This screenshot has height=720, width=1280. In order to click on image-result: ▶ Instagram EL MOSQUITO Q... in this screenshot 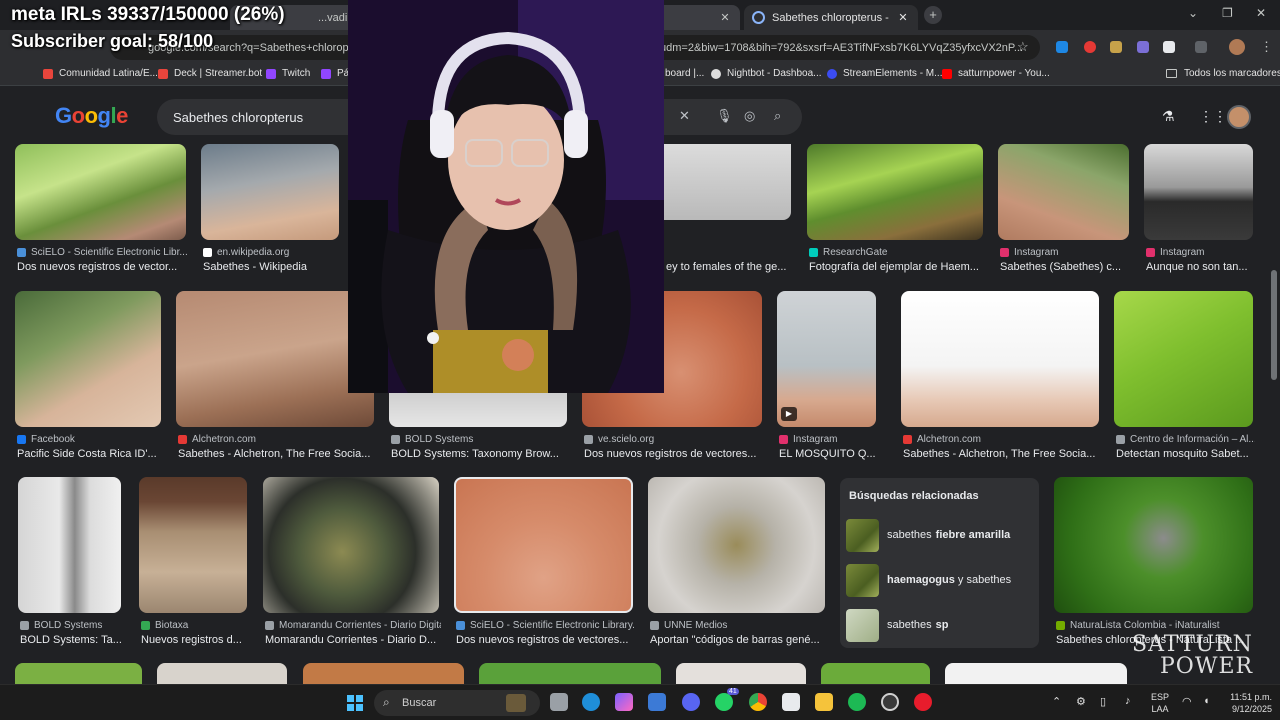, I will do `click(826, 376)`.